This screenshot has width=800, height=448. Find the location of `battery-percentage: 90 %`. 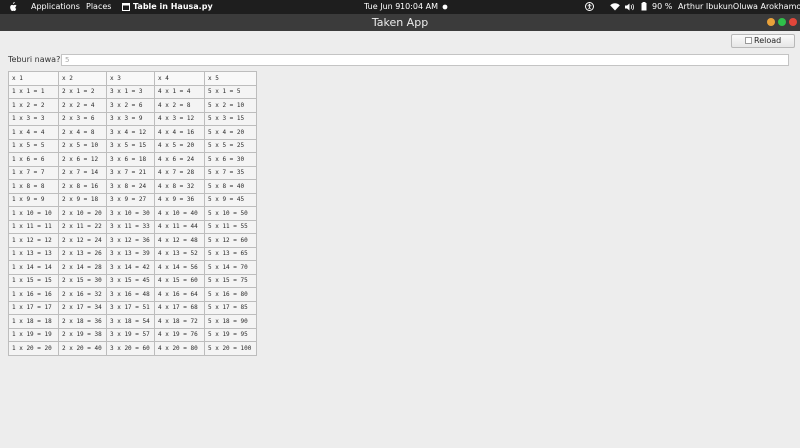

battery-percentage: 90 % is located at coordinates (662, 7).